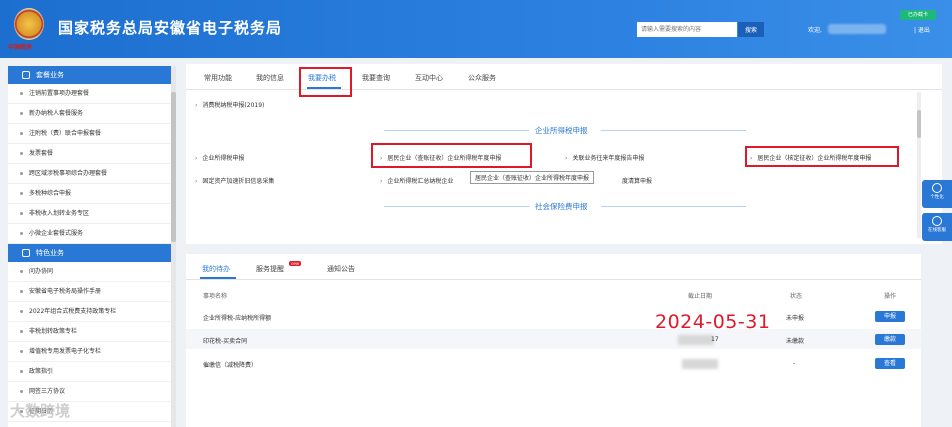 The height and width of the screenshot is (427, 952). What do you see at coordinates (92, 134) in the screenshot?
I see `sidebar-item: 注附税（费）联合申报套餐` at bounding box center [92, 134].